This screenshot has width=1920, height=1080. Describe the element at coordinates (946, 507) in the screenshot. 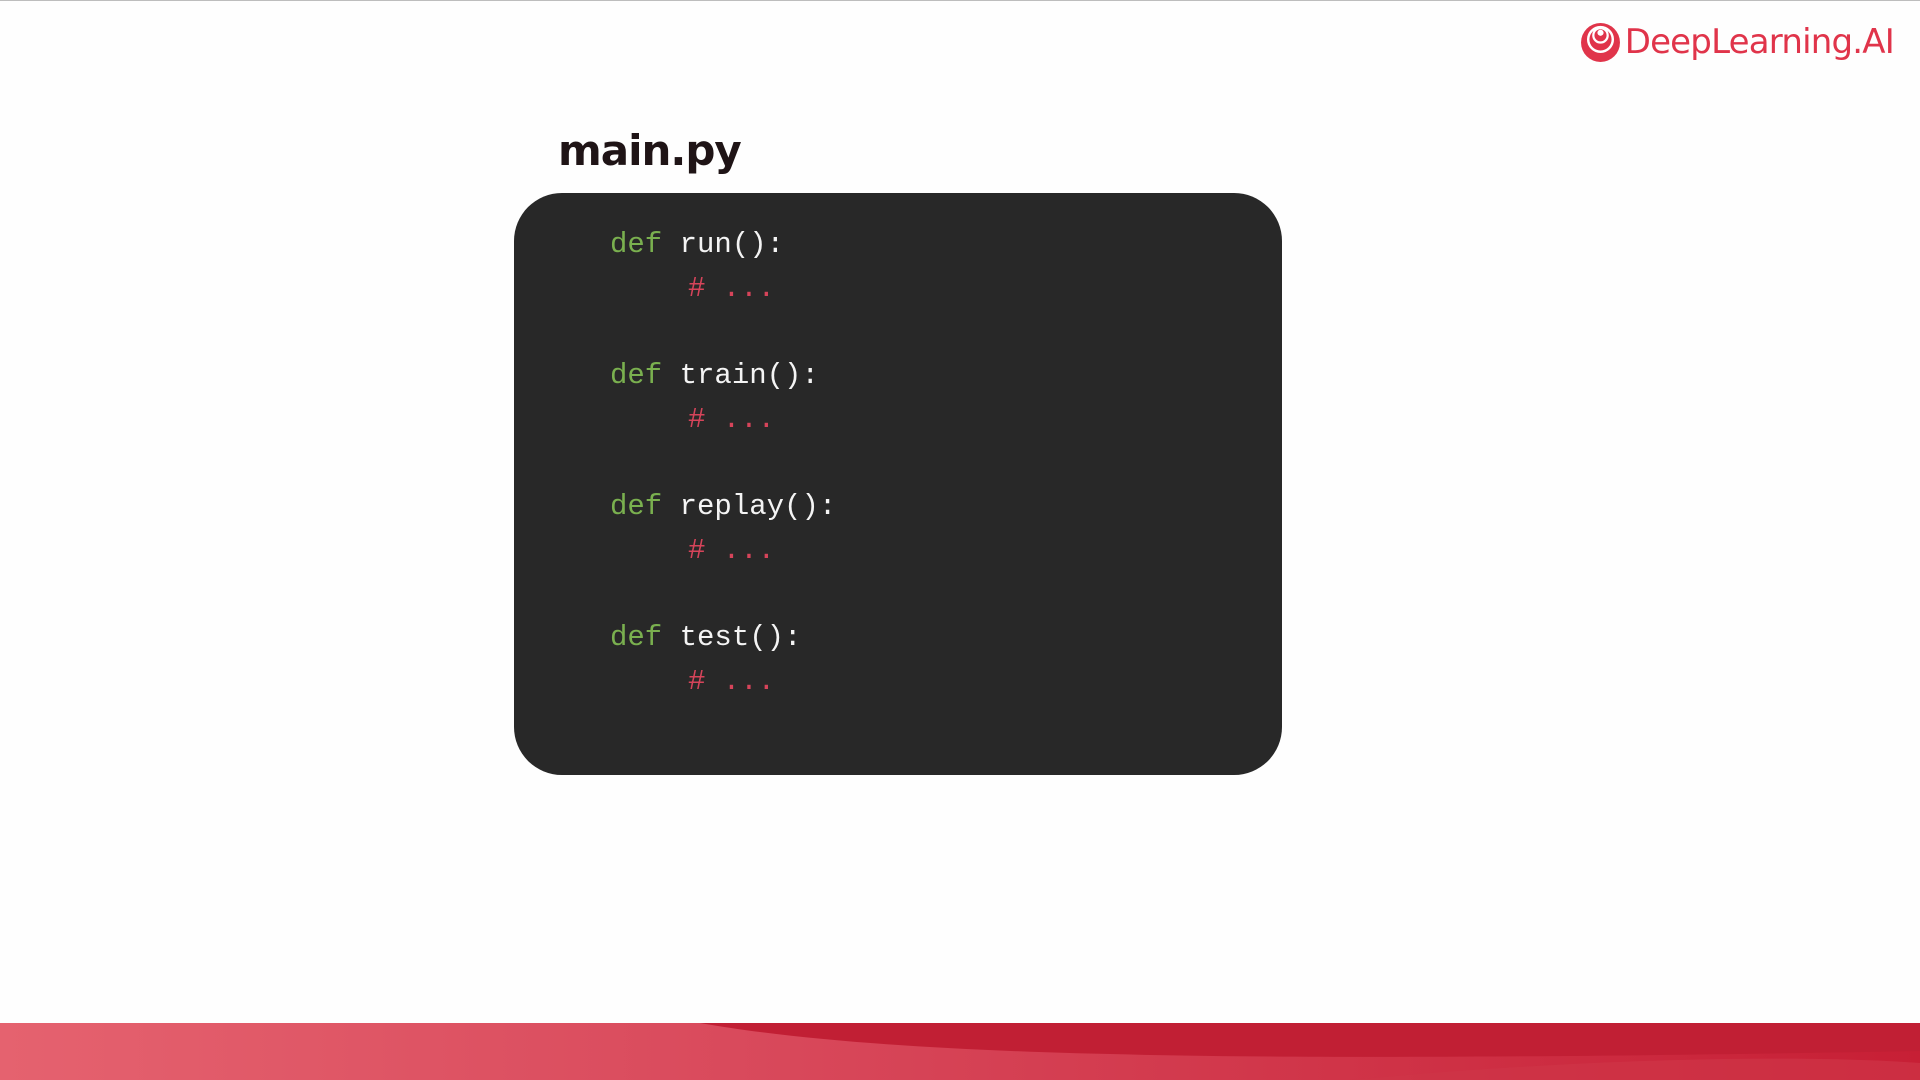

I see `code-line-def: def replay():` at that location.